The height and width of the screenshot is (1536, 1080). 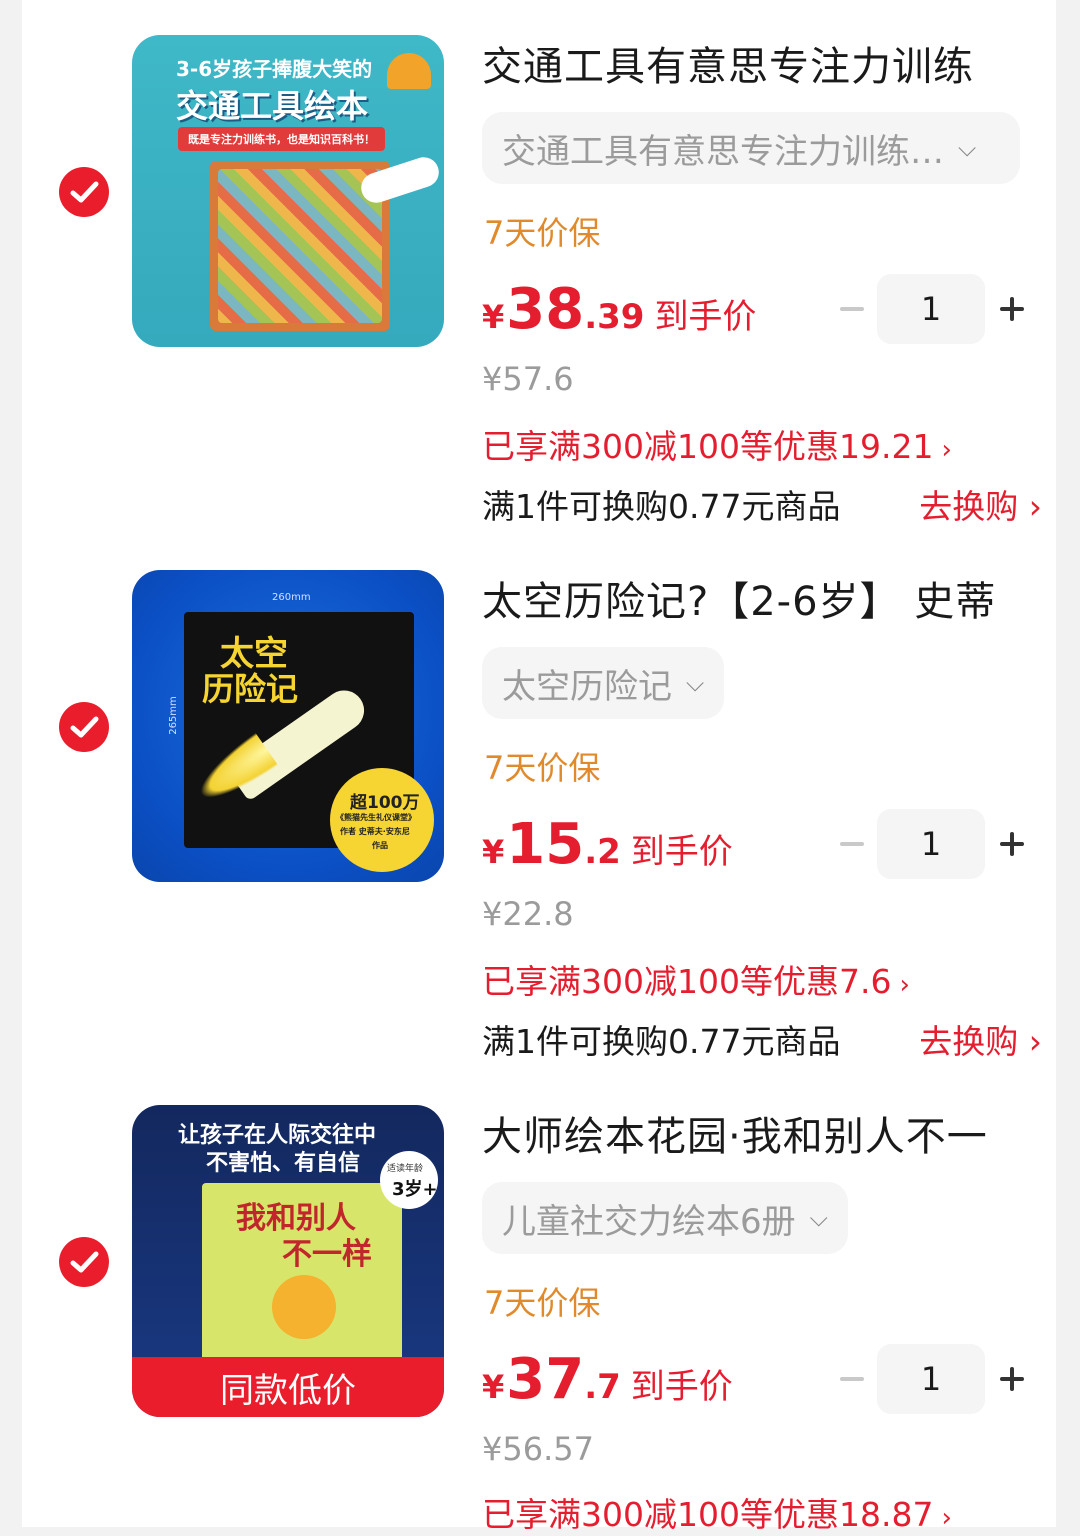 What do you see at coordinates (545, 844) in the screenshot?
I see `price-integer: 15` at bounding box center [545, 844].